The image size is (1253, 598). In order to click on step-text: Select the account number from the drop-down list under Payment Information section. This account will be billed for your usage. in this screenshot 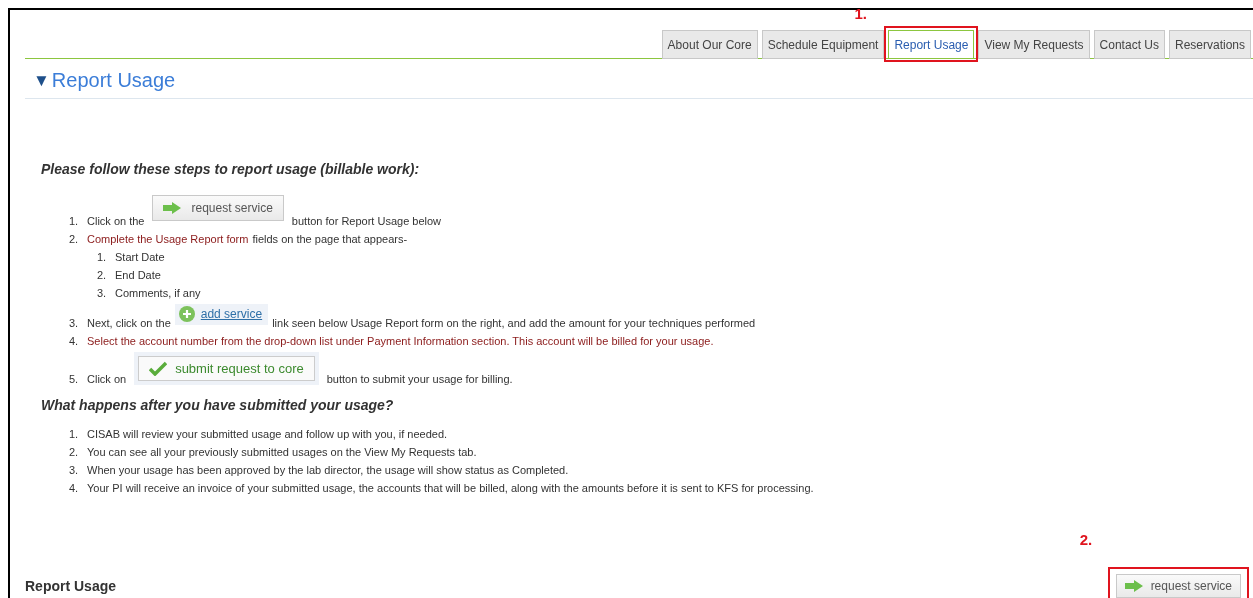, I will do `click(400, 341)`.